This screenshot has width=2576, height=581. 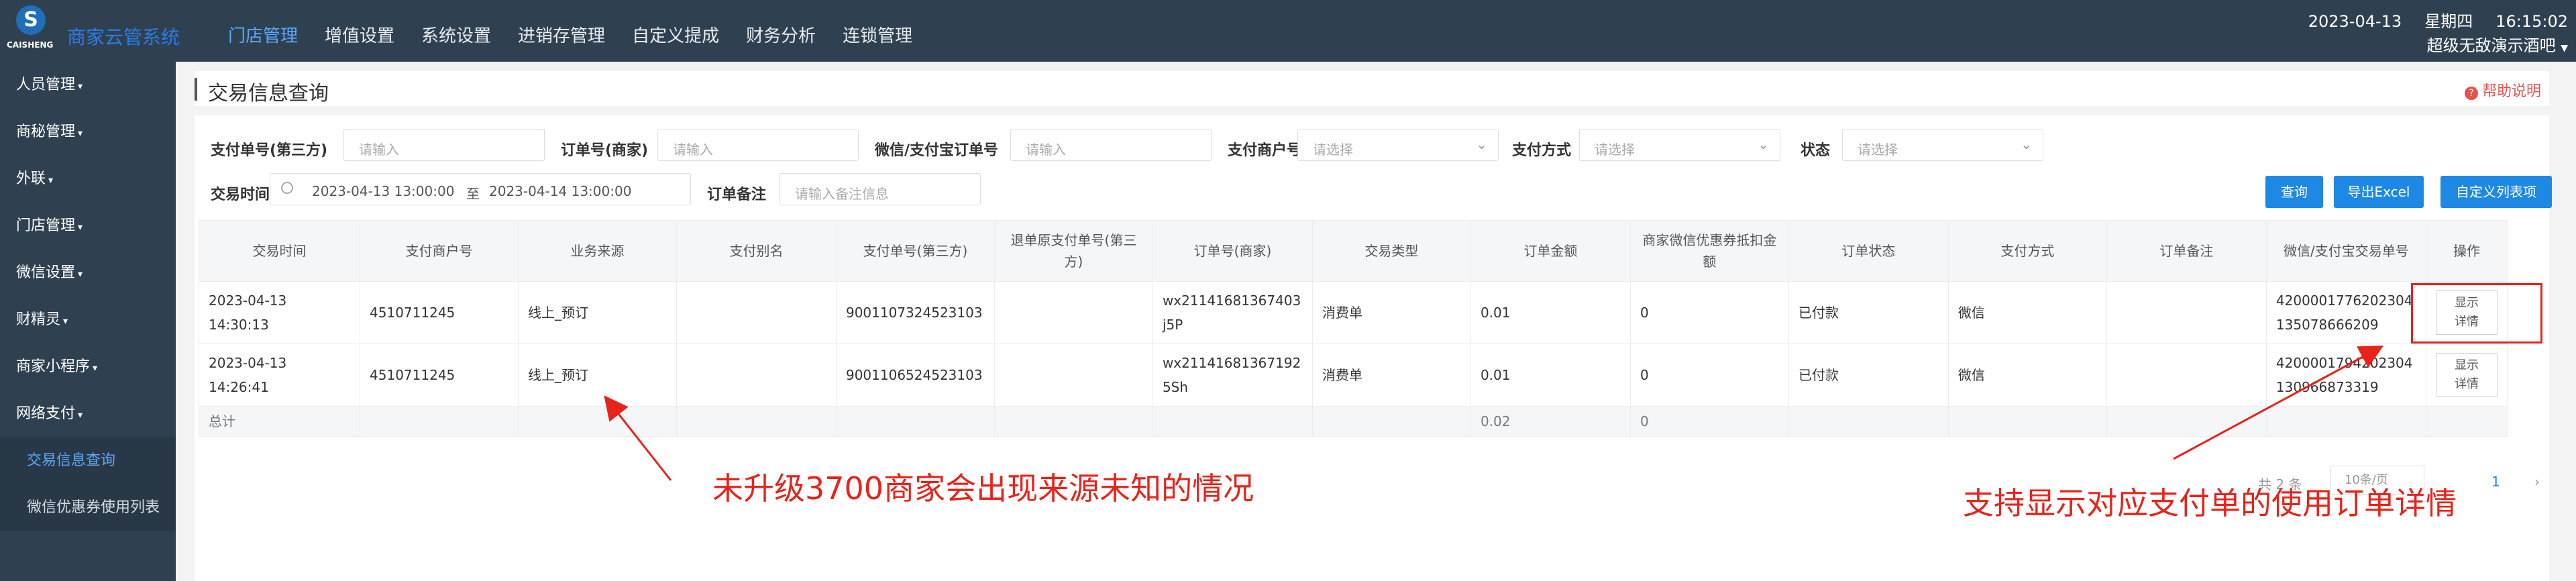 I want to click on sidebar-item-label: 微信设置, so click(x=46, y=272).